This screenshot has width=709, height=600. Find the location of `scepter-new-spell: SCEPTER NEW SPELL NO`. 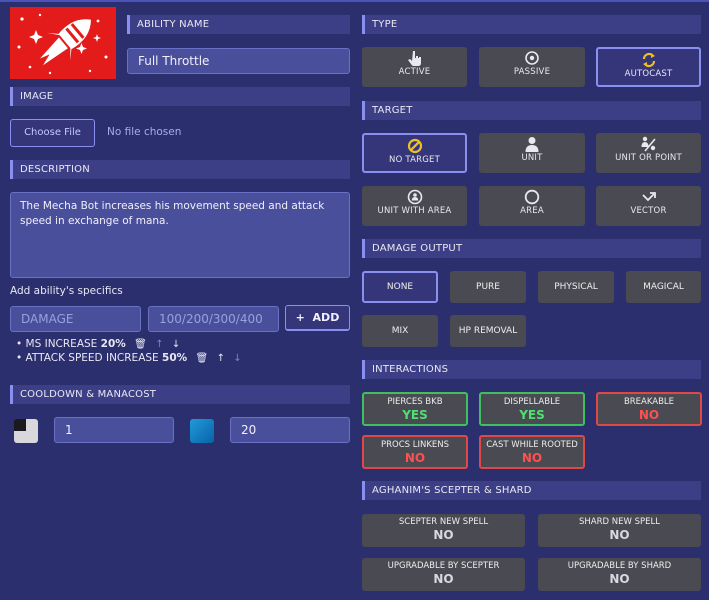

scepter-new-spell: SCEPTER NEW SPELL NO is located at coordinates (443, 530).